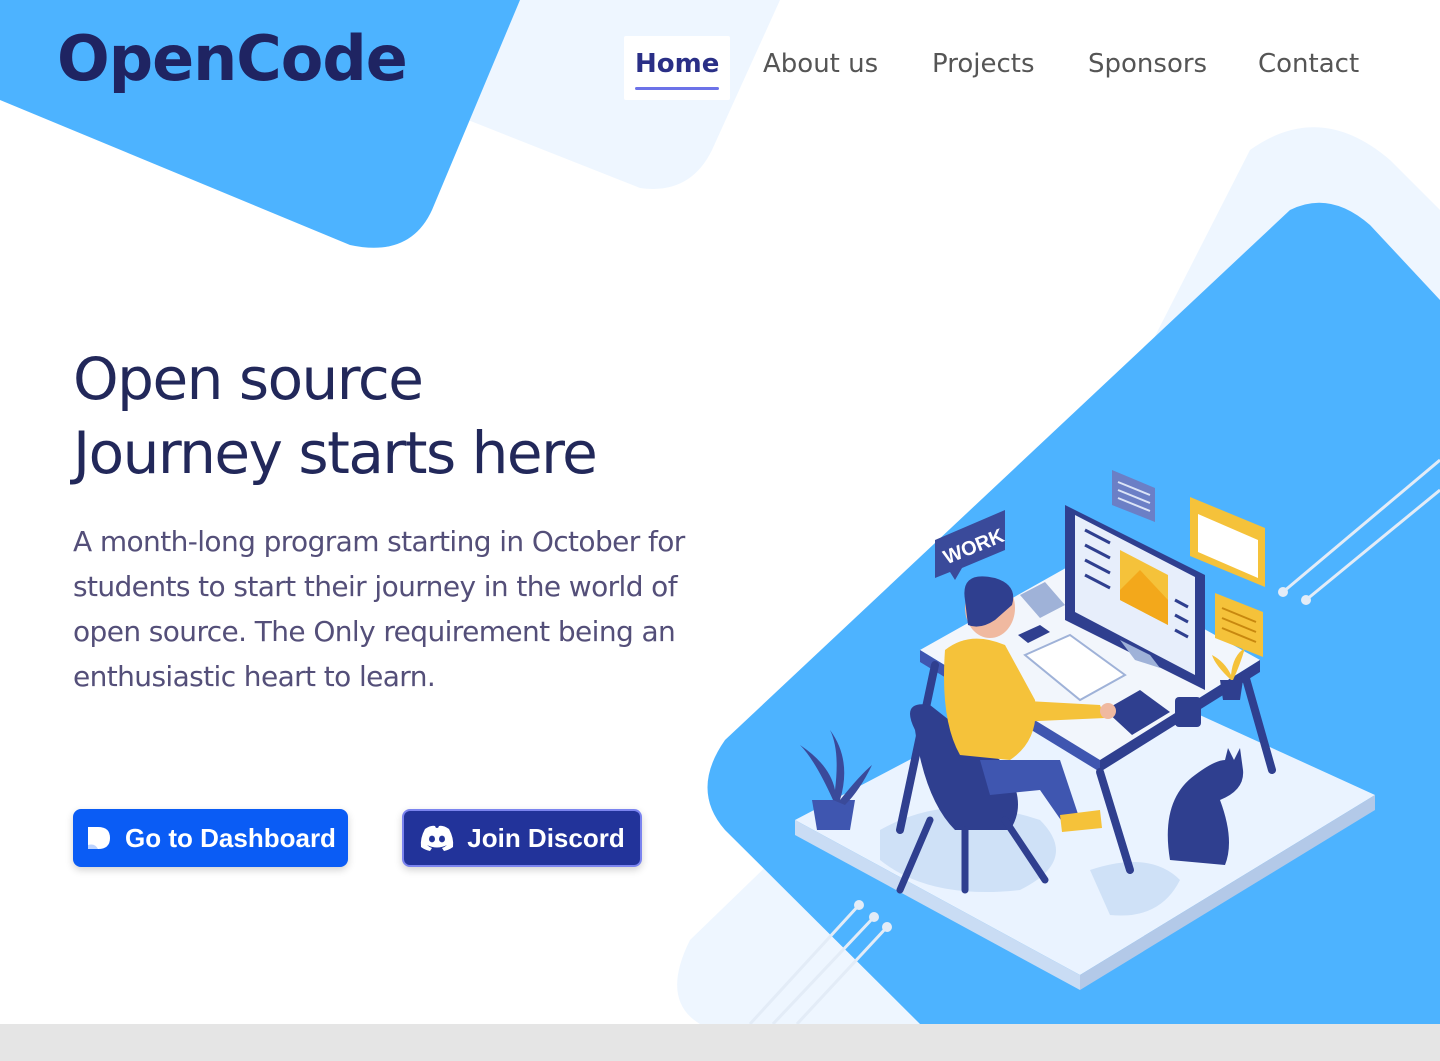  What do you see at coordinates (546, 837) in the screenshot?
I see `join-discord-label: Join Discord` at bounding box center [546, 837].